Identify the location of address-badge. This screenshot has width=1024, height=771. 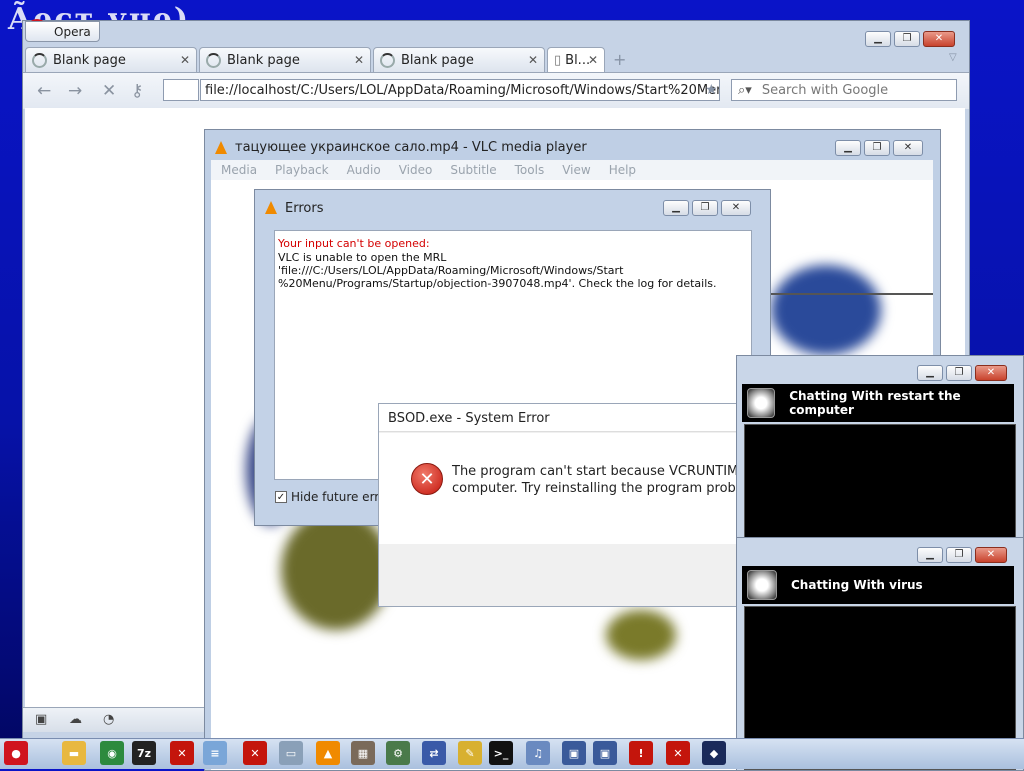
(181, 90).